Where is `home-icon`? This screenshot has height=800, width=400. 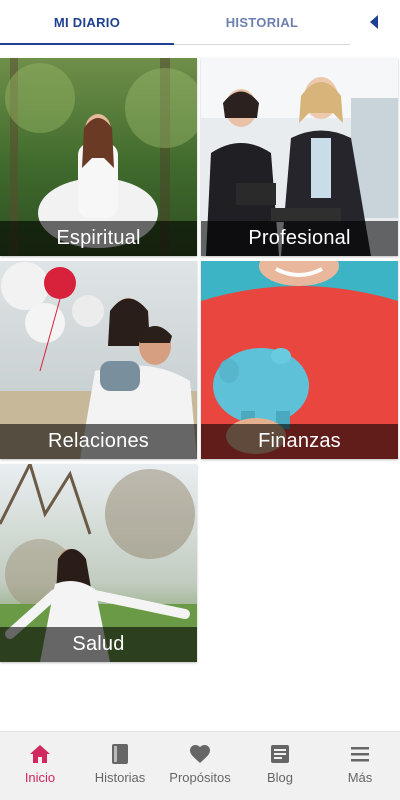 home-icon is located at coordinates (40, 754).